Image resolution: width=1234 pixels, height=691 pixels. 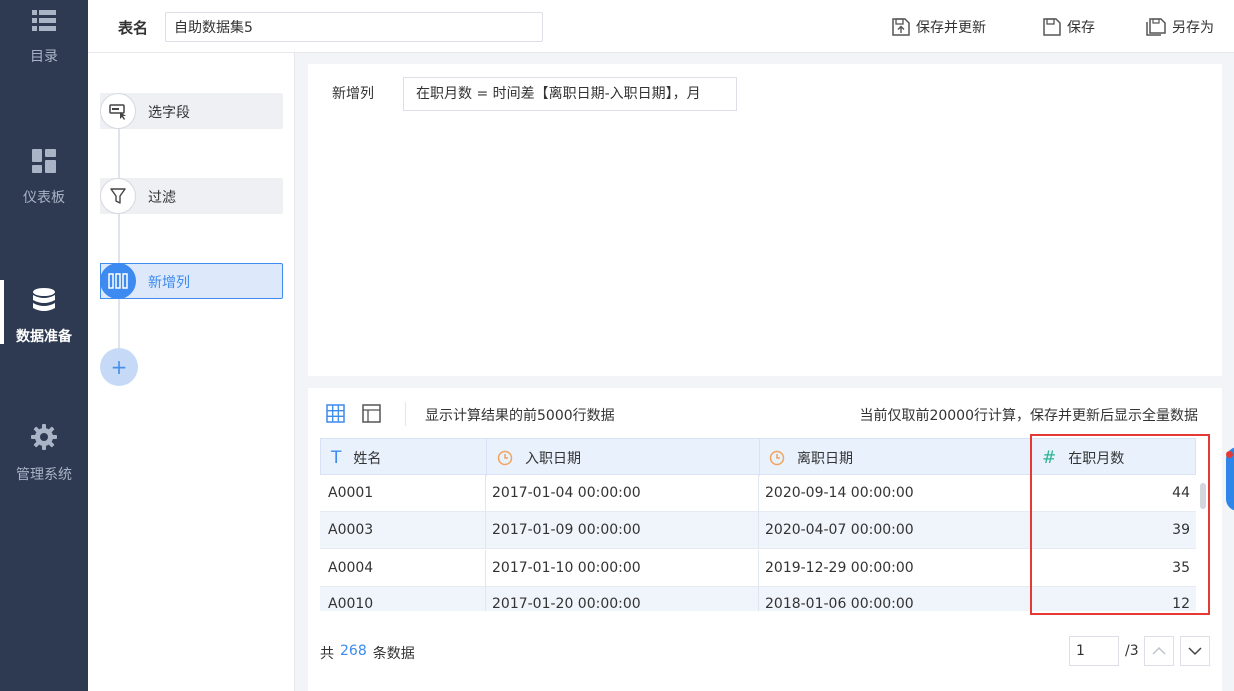 I want to click on table-name-label: 表名, so click(x=133, y=28).